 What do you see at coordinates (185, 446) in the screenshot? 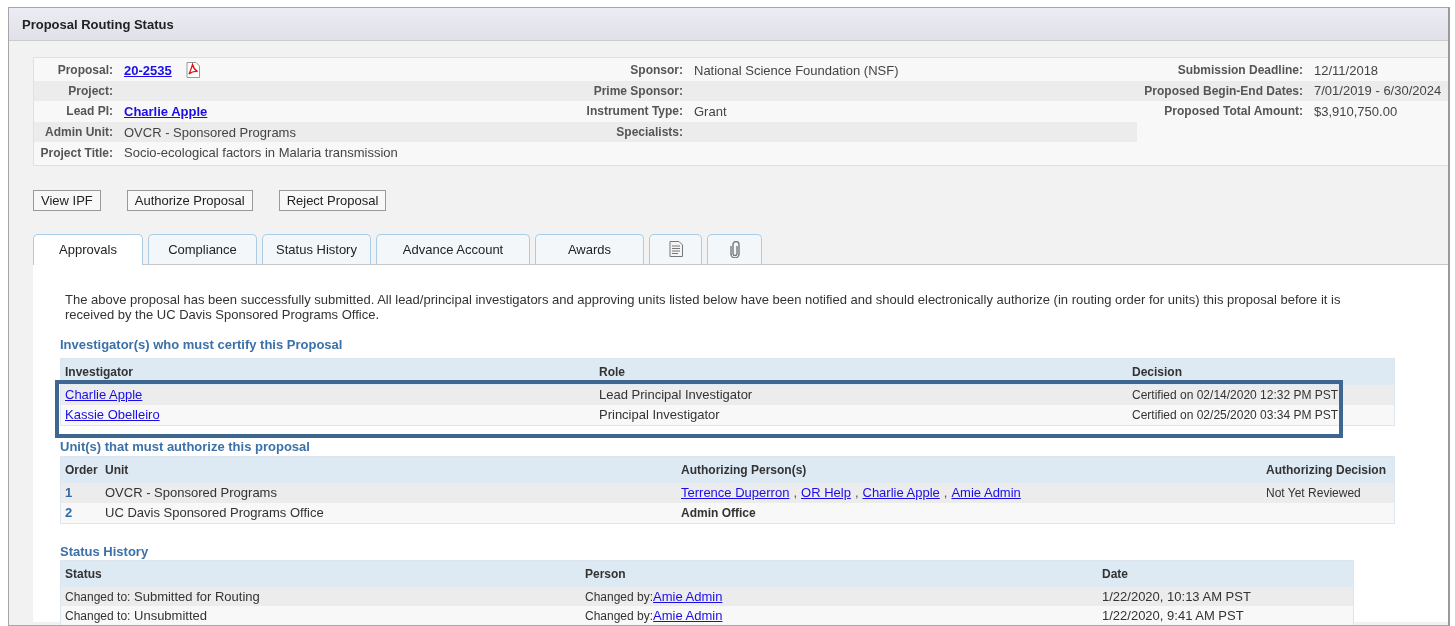
I see `section-heading: Unit(s) that must authorize this proposal` at bounding box center [185, 446].